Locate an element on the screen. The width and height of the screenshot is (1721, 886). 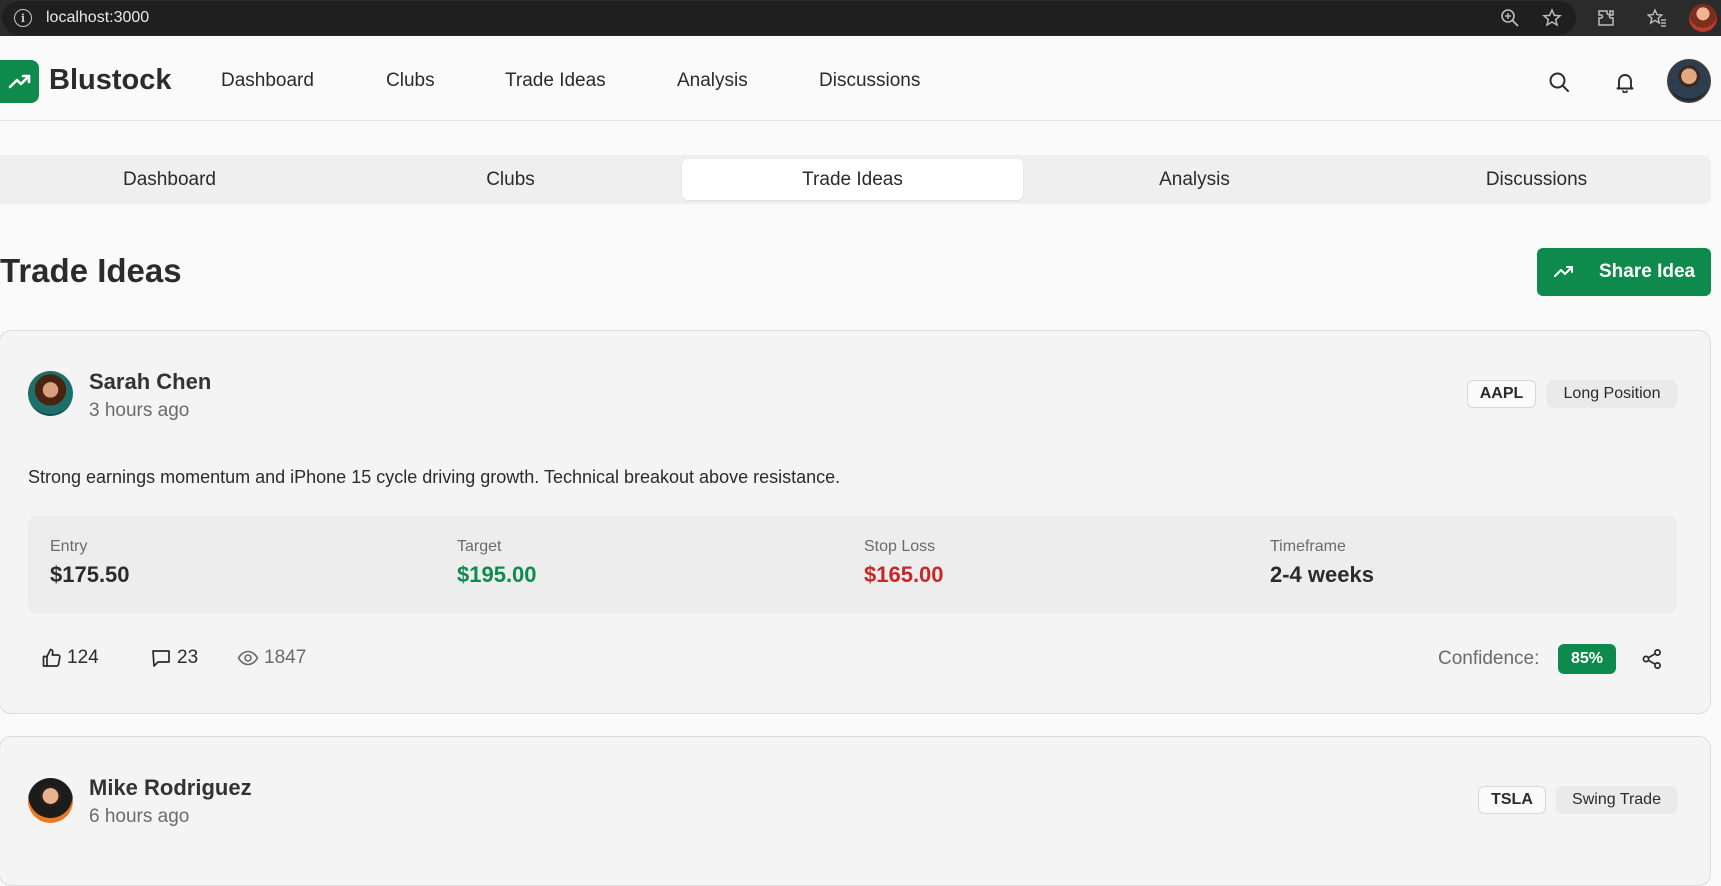
author-name: Sarah Chen is located at coordinates (150, 382).